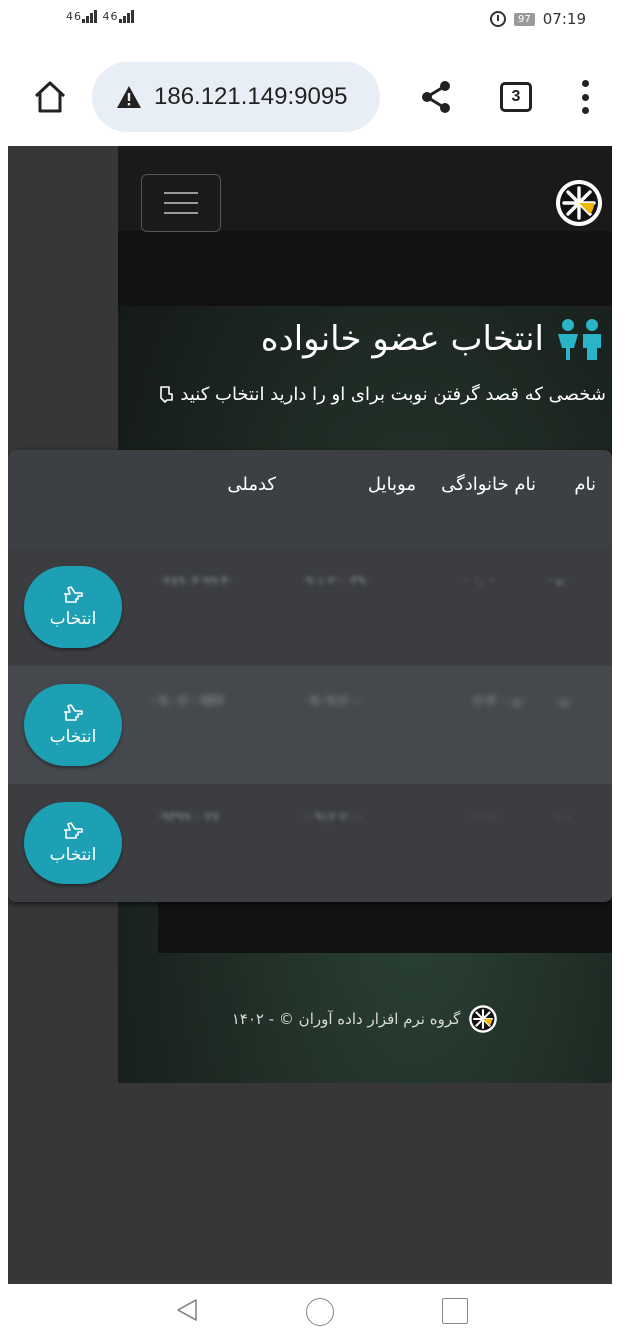  I want to click on page-footer: گروه نرم افزار داده آوران © - ۱۴۰۲, so click(365, 1019).